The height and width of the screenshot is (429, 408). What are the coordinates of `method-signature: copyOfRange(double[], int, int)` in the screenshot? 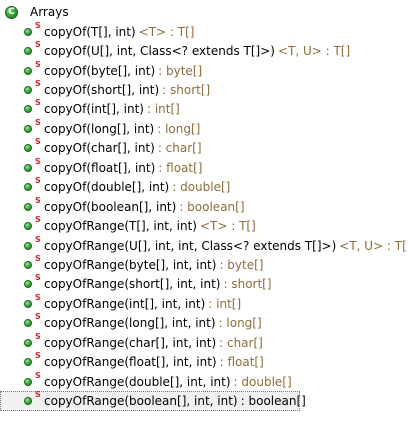 It's located at (137, 381).